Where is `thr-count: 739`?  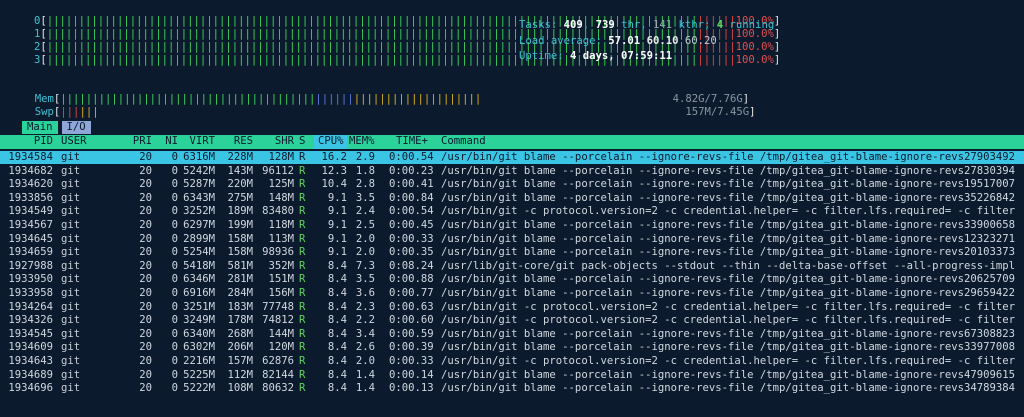
thr-count: 739 is located at coordinates (605, 25).